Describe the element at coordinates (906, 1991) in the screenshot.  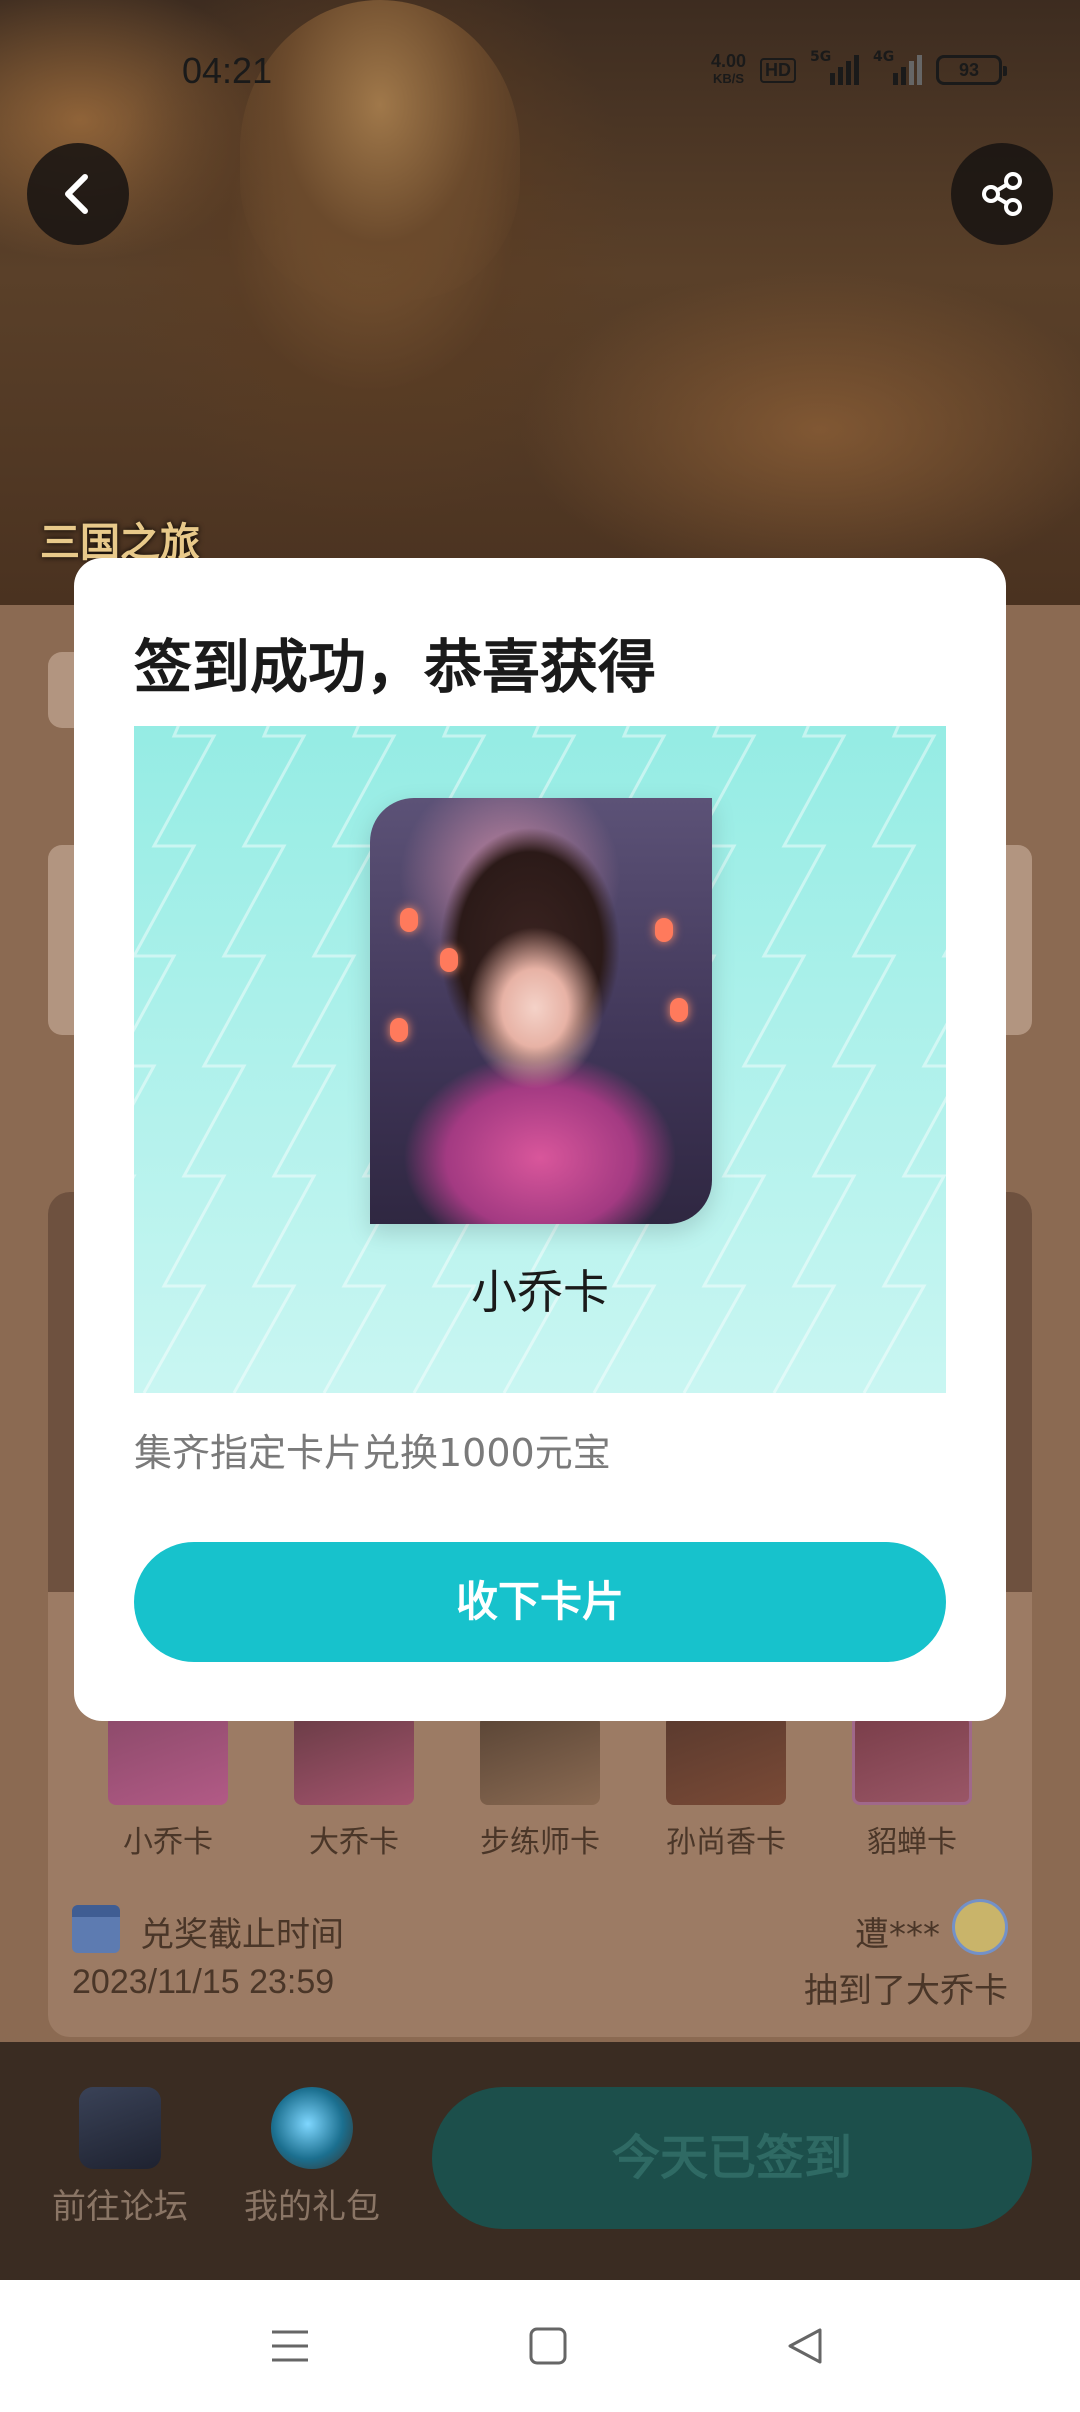
I see `winner-description: 抽到了大乔卡` at that location.